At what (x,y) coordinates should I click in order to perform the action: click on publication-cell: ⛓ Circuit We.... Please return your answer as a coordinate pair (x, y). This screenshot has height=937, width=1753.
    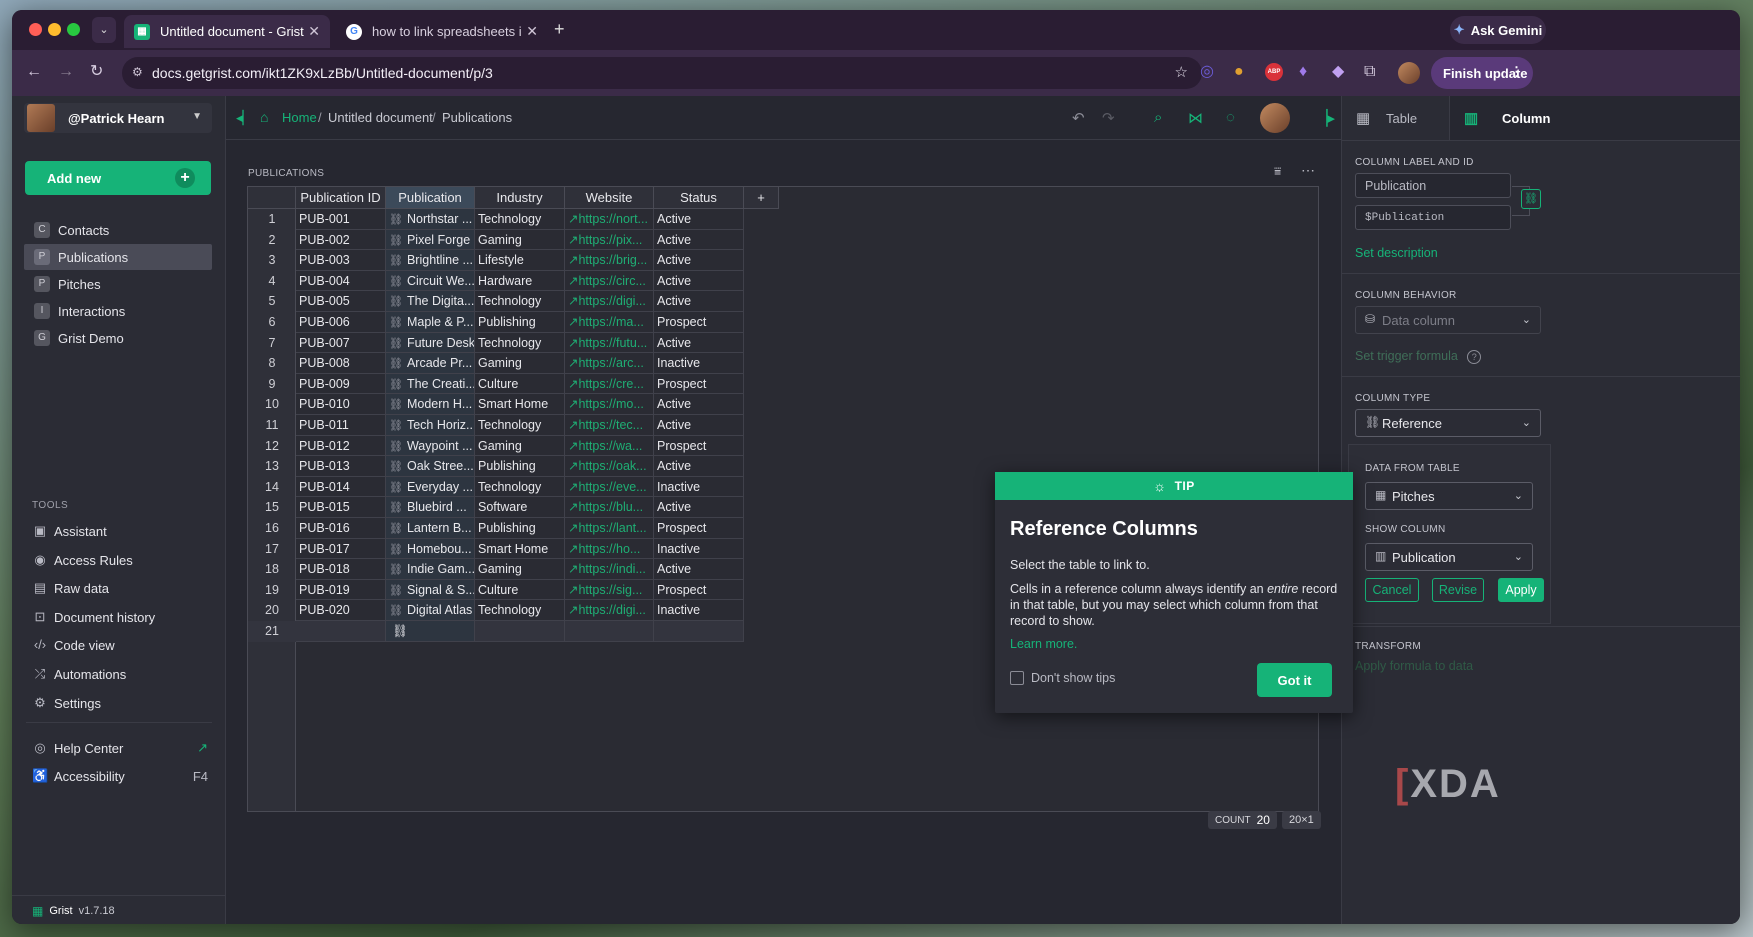
    Looking at the image, I should click on (430, 281).